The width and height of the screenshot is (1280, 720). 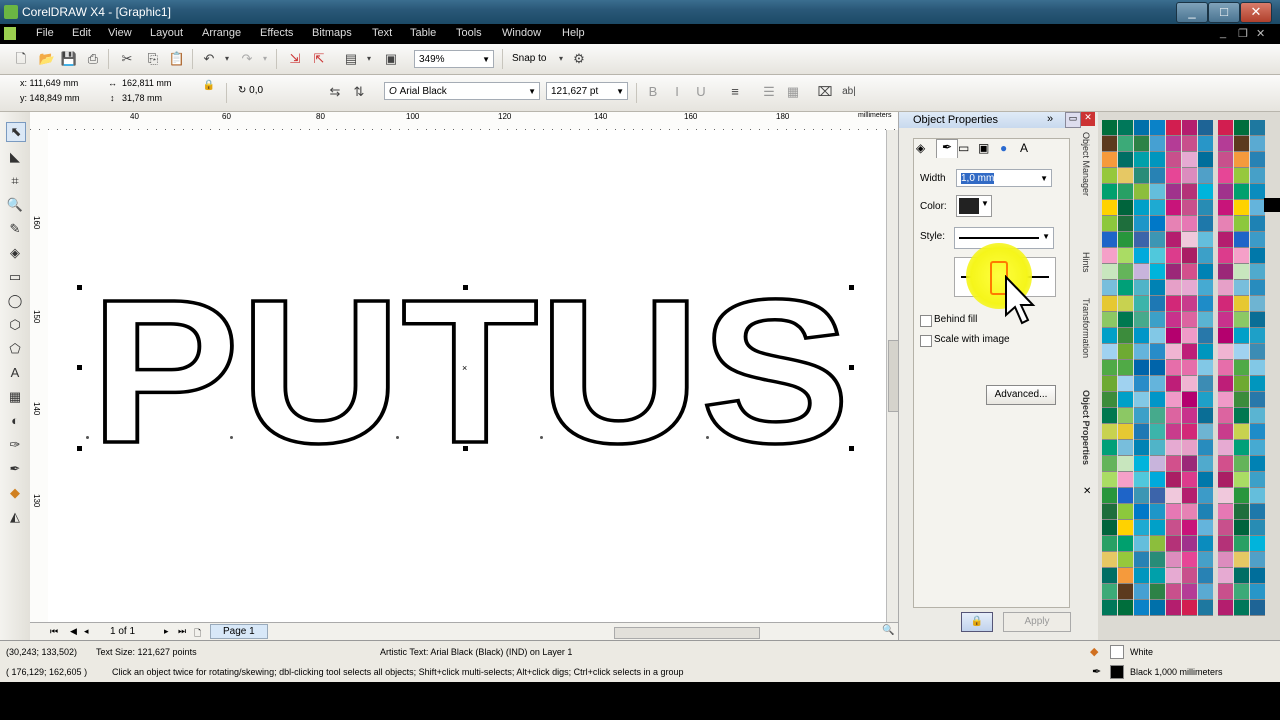 I want to click on coreldraw-app-icon, so click(x=11, y=12).